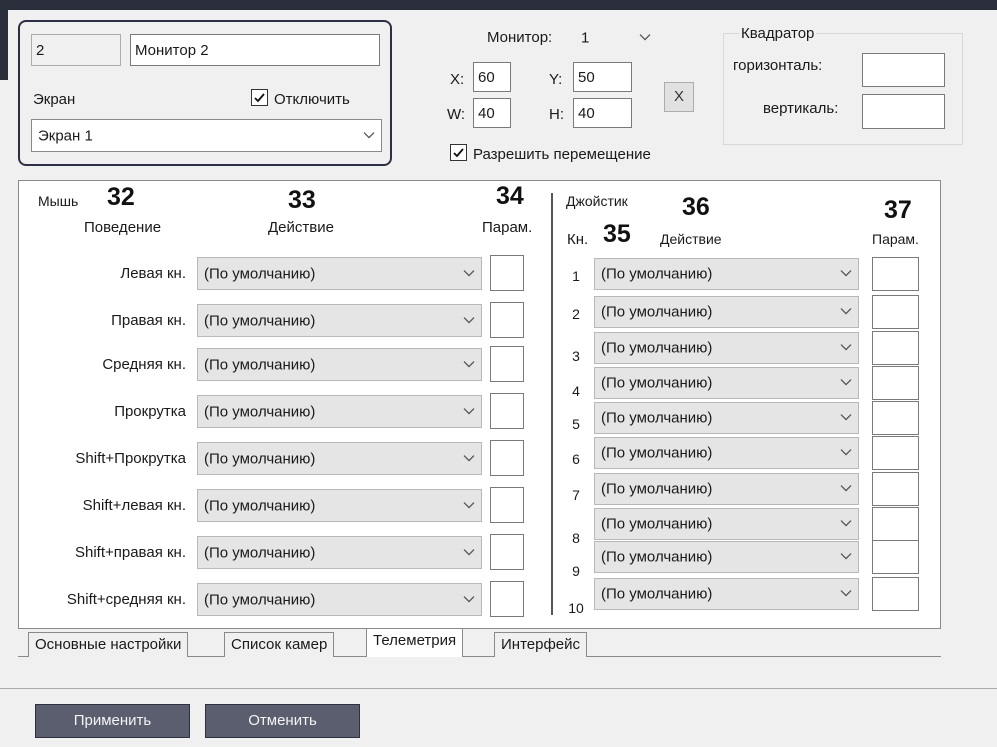 Image resolution: width=997 pixels, height=747 pixels. I want to click on mouse-row-label: Shift+средняя кн., so click(126, 599).